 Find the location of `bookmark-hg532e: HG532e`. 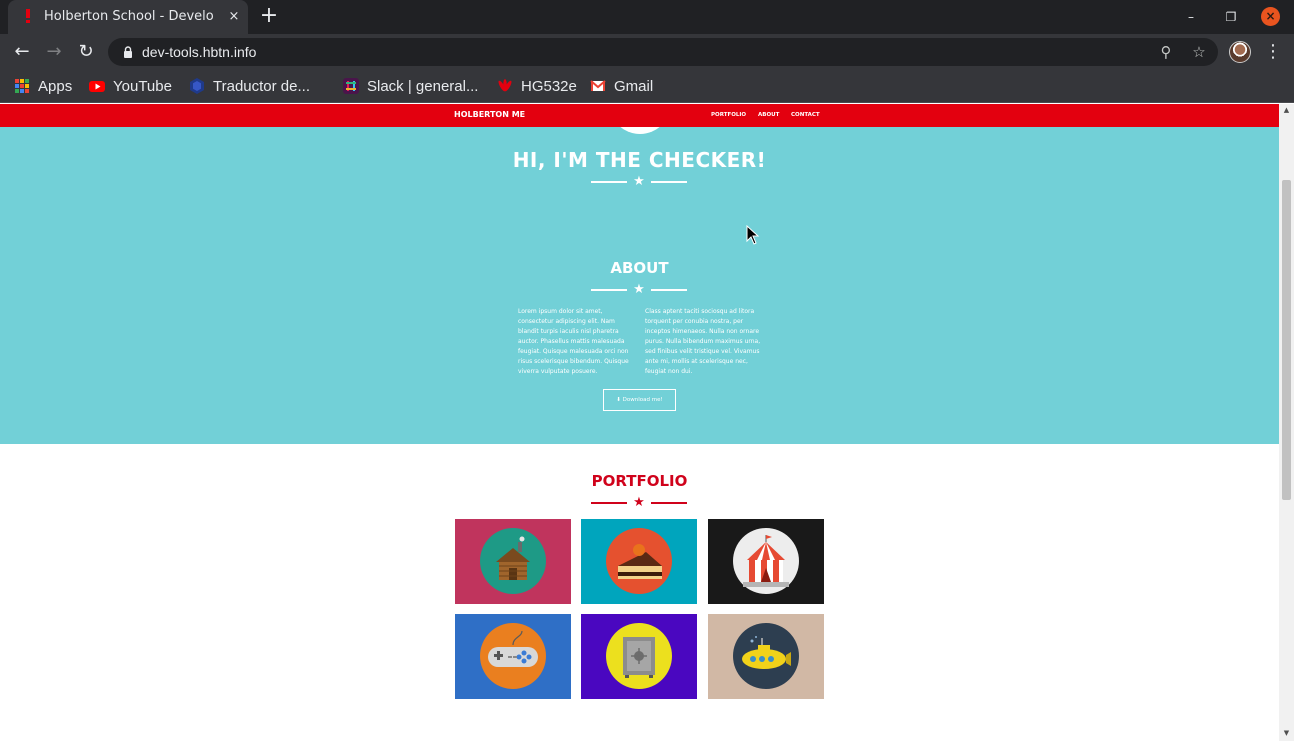

bookmark-hg532e: HG532e is located at coordinates (537, 86).